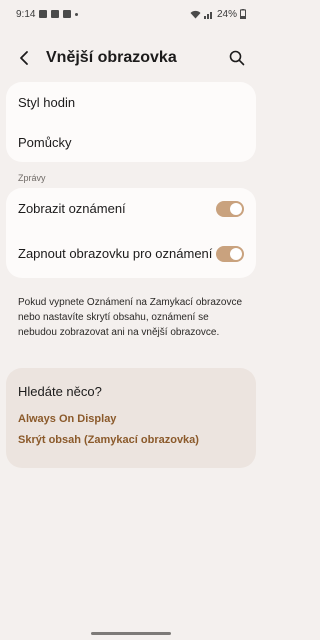 Image resolution: width=320 pixels, height=640 pixels. What do you see at coordinates (195, 14) in the screenshot?
I see `wifi-icon` at bounding box center [195, 14].